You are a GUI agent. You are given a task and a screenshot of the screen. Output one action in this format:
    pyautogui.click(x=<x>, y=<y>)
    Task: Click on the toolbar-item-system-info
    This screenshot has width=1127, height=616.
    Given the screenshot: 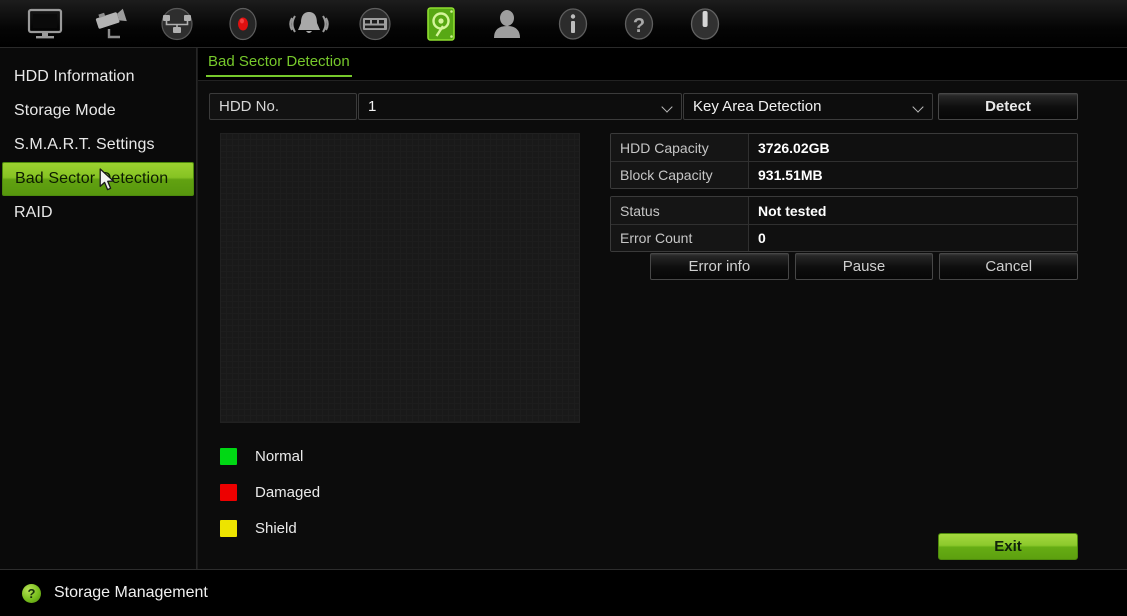 What is the action you would take?
    pyautogui.click(x=573, y=24)
    